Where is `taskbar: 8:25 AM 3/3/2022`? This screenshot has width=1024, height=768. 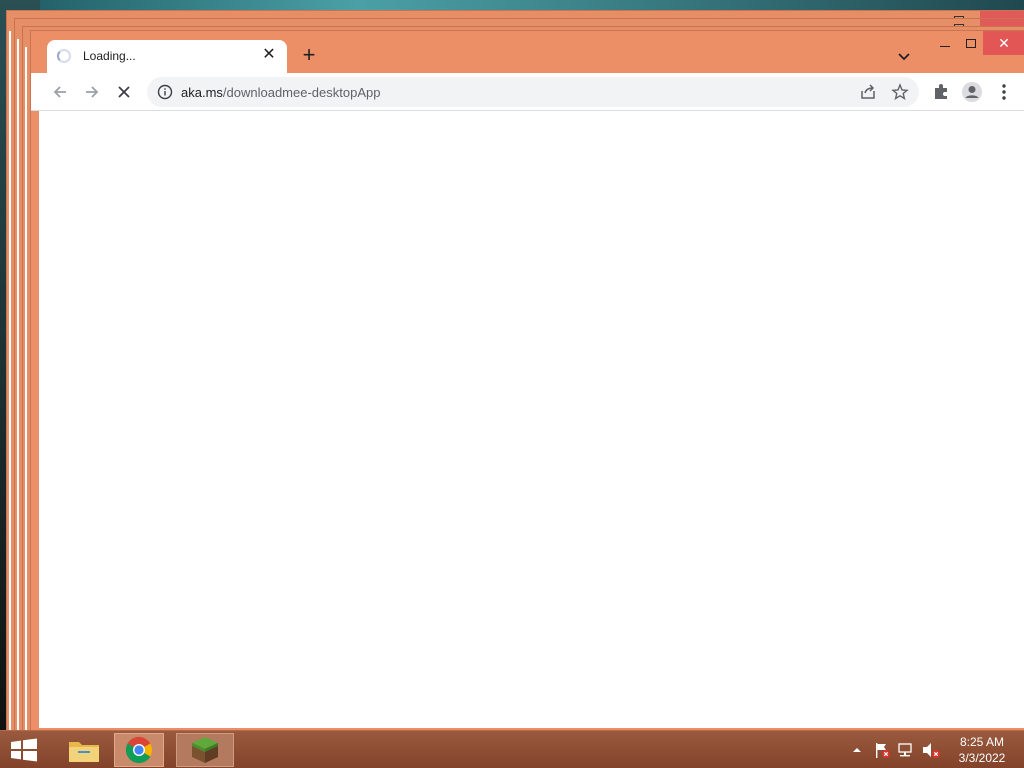
taskbar: 8:25 AM 3/3/2022 is located at coordinates (512, 749).